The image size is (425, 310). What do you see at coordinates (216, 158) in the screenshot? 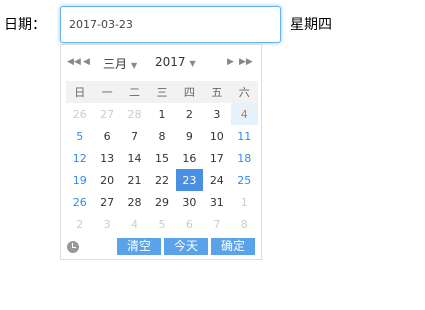
I see `day-cell: 17` at bounding box center [216, 158].